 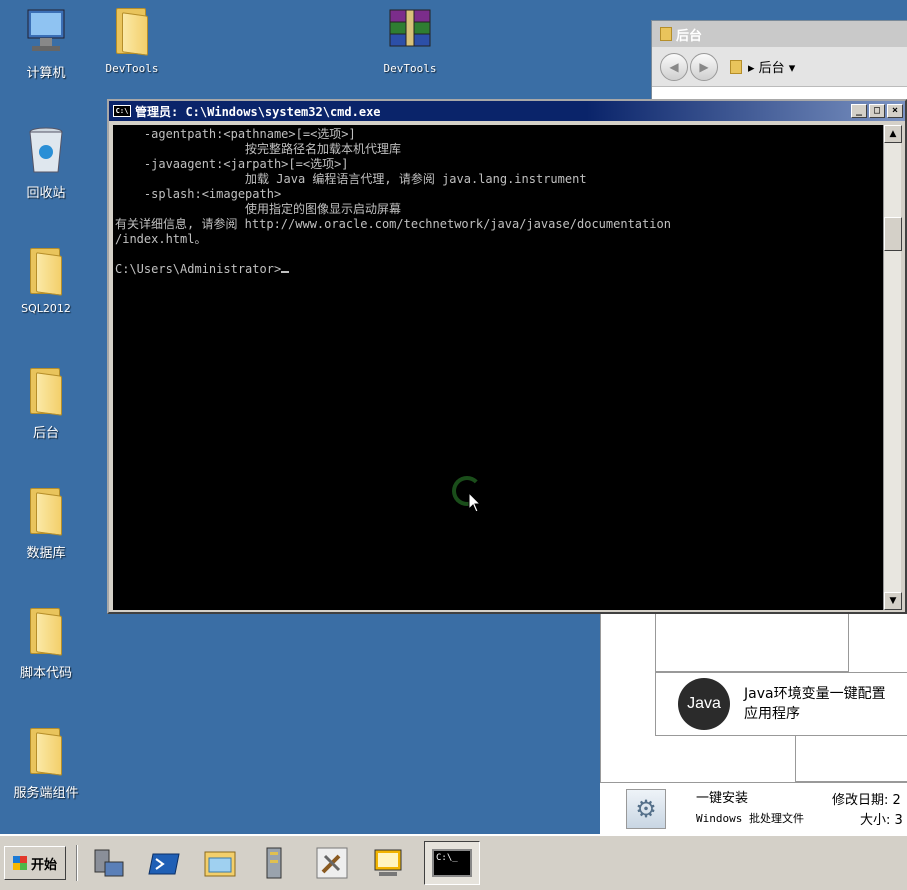 I want to click on cmd-title: 管理员: C:\Windows\system32\cmd.exe, so click(x=258, y=111).